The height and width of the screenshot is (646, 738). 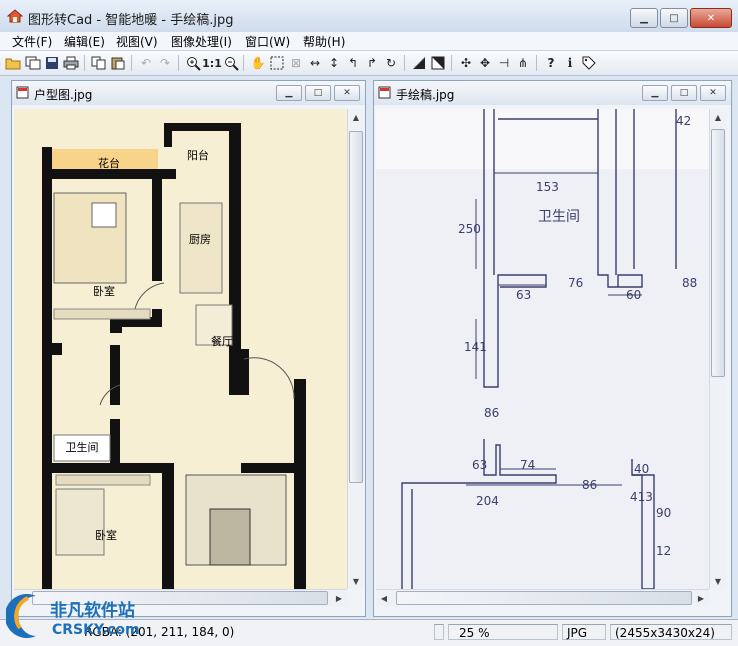 I want to click on sketch-dim: 250, so click(x=469, y=229).